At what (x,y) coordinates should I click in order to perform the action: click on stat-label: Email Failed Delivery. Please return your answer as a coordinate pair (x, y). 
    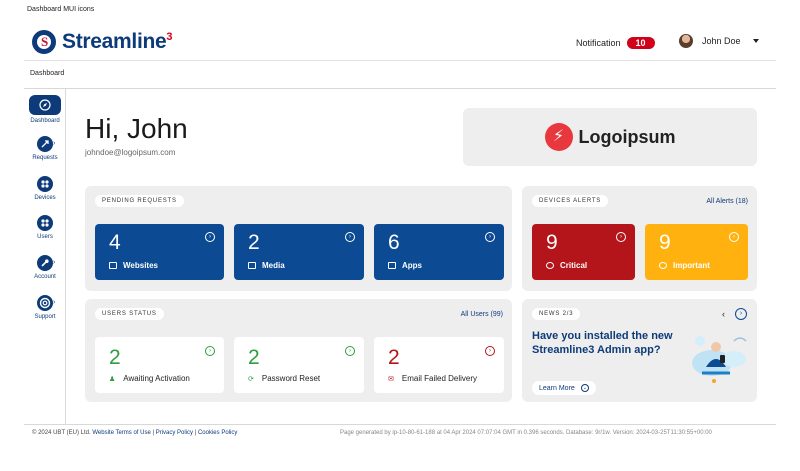
    Looking at the image, I should click on (439, 378).